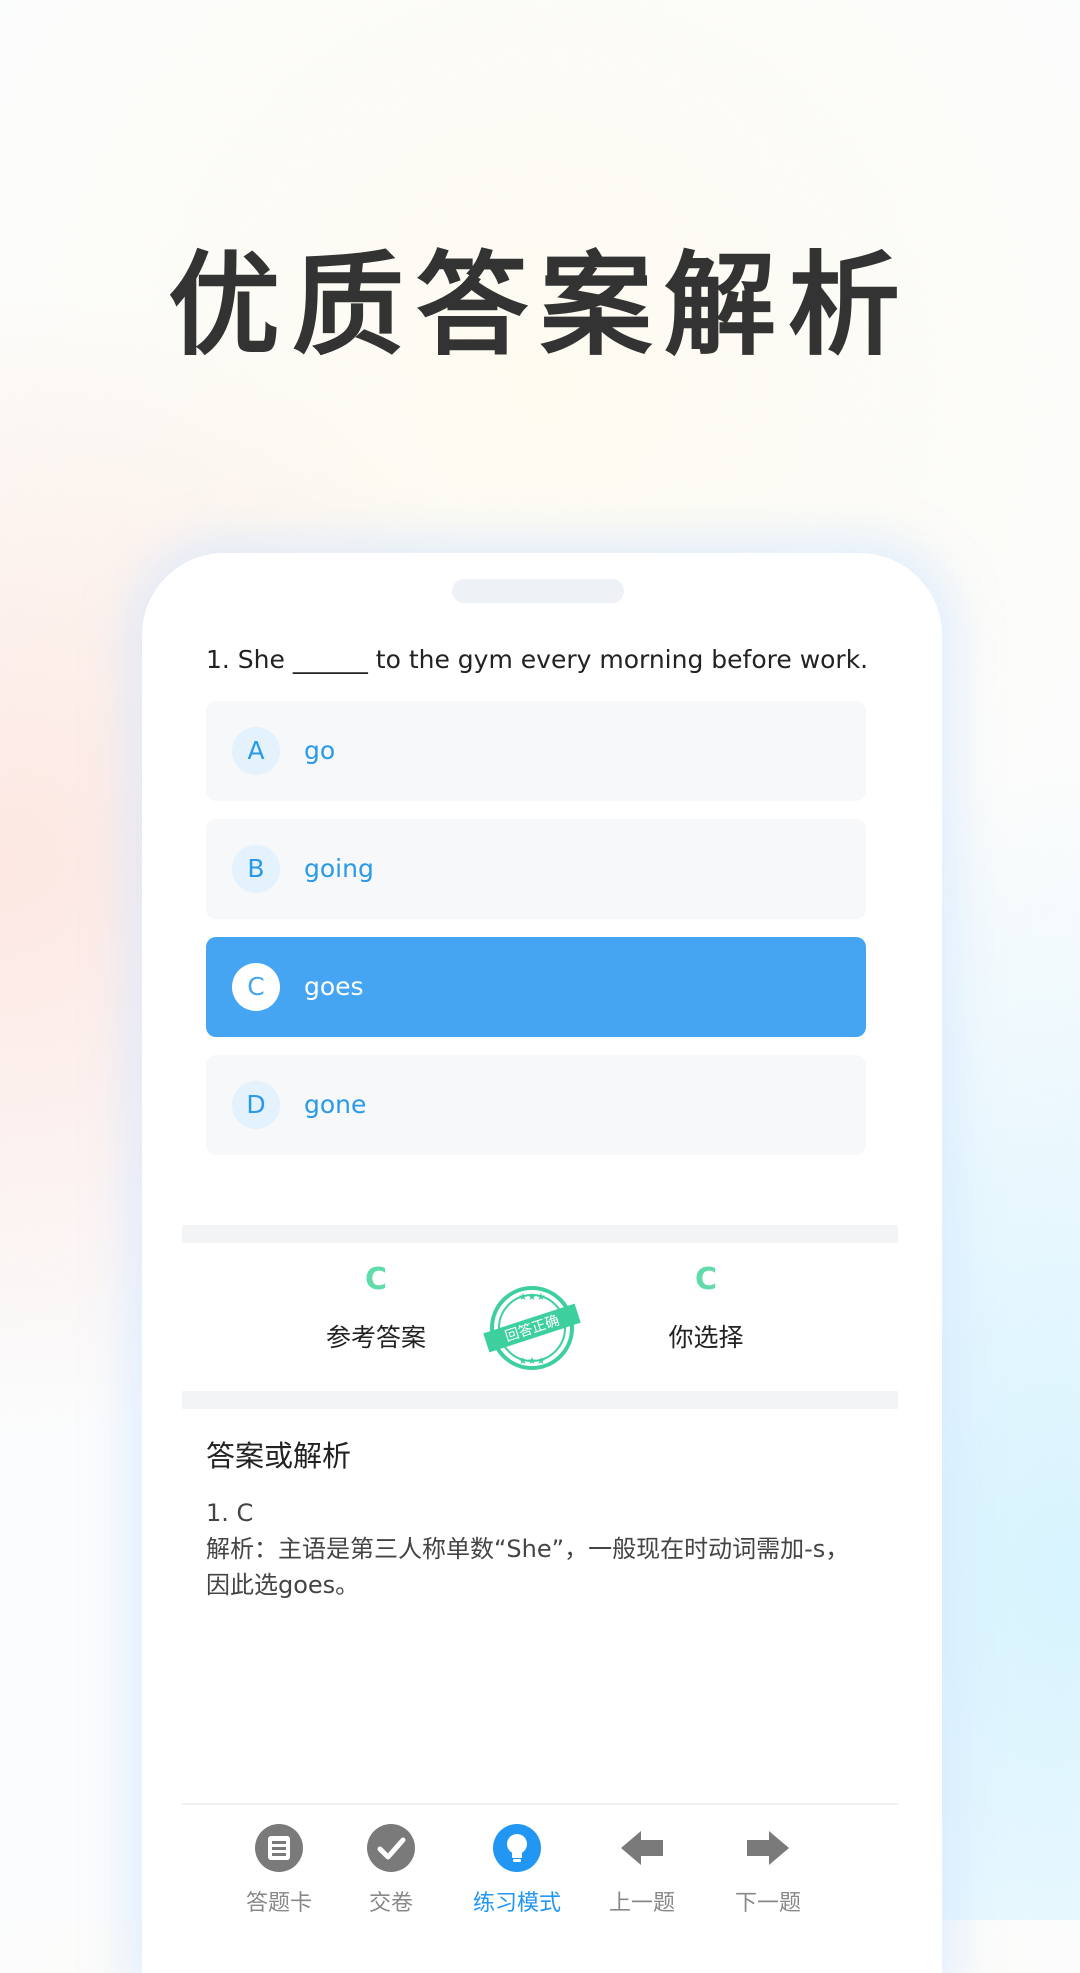 The image size is (1080, 1973). What do you see at coordinates (339, 868) in the screenshot?
I see `option-text: going` at bounding box center [339, 868].